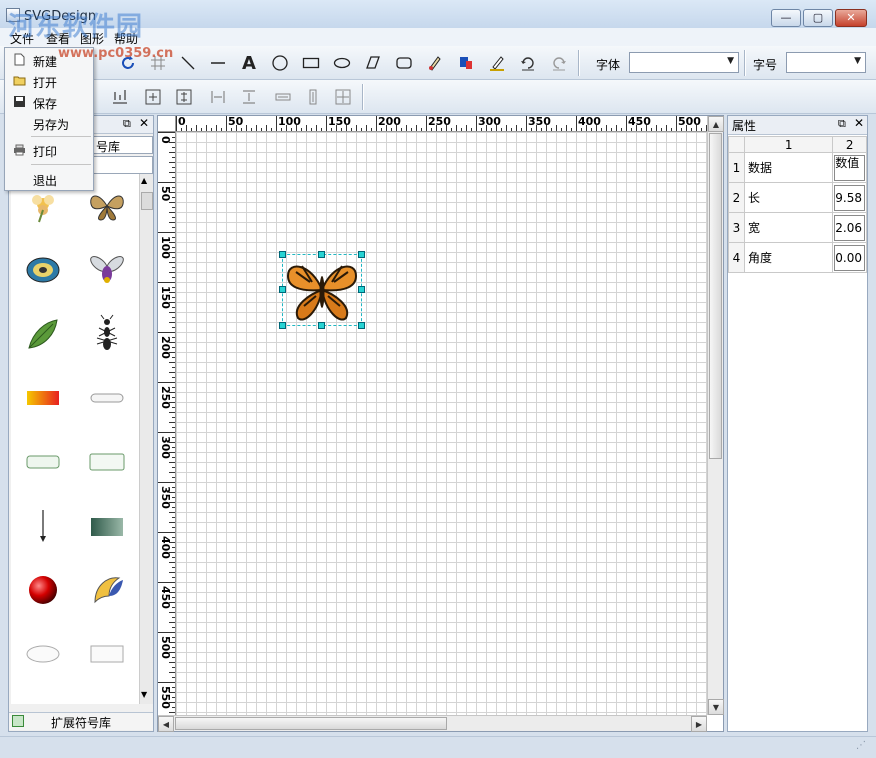 Image resolution: width=876 pixels, height=758 pixels. Describe the element at coordinates (797, 257) in the screenshot. I see `table-row: 4 角度 0.00` at that location.